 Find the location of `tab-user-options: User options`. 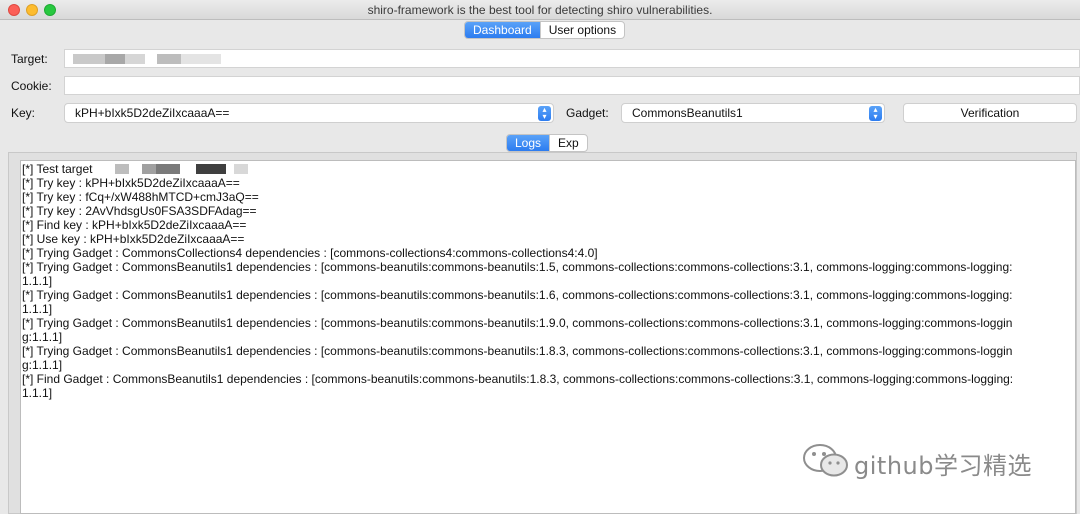

tab-user-options: User options is located at coordinates (581, 30).